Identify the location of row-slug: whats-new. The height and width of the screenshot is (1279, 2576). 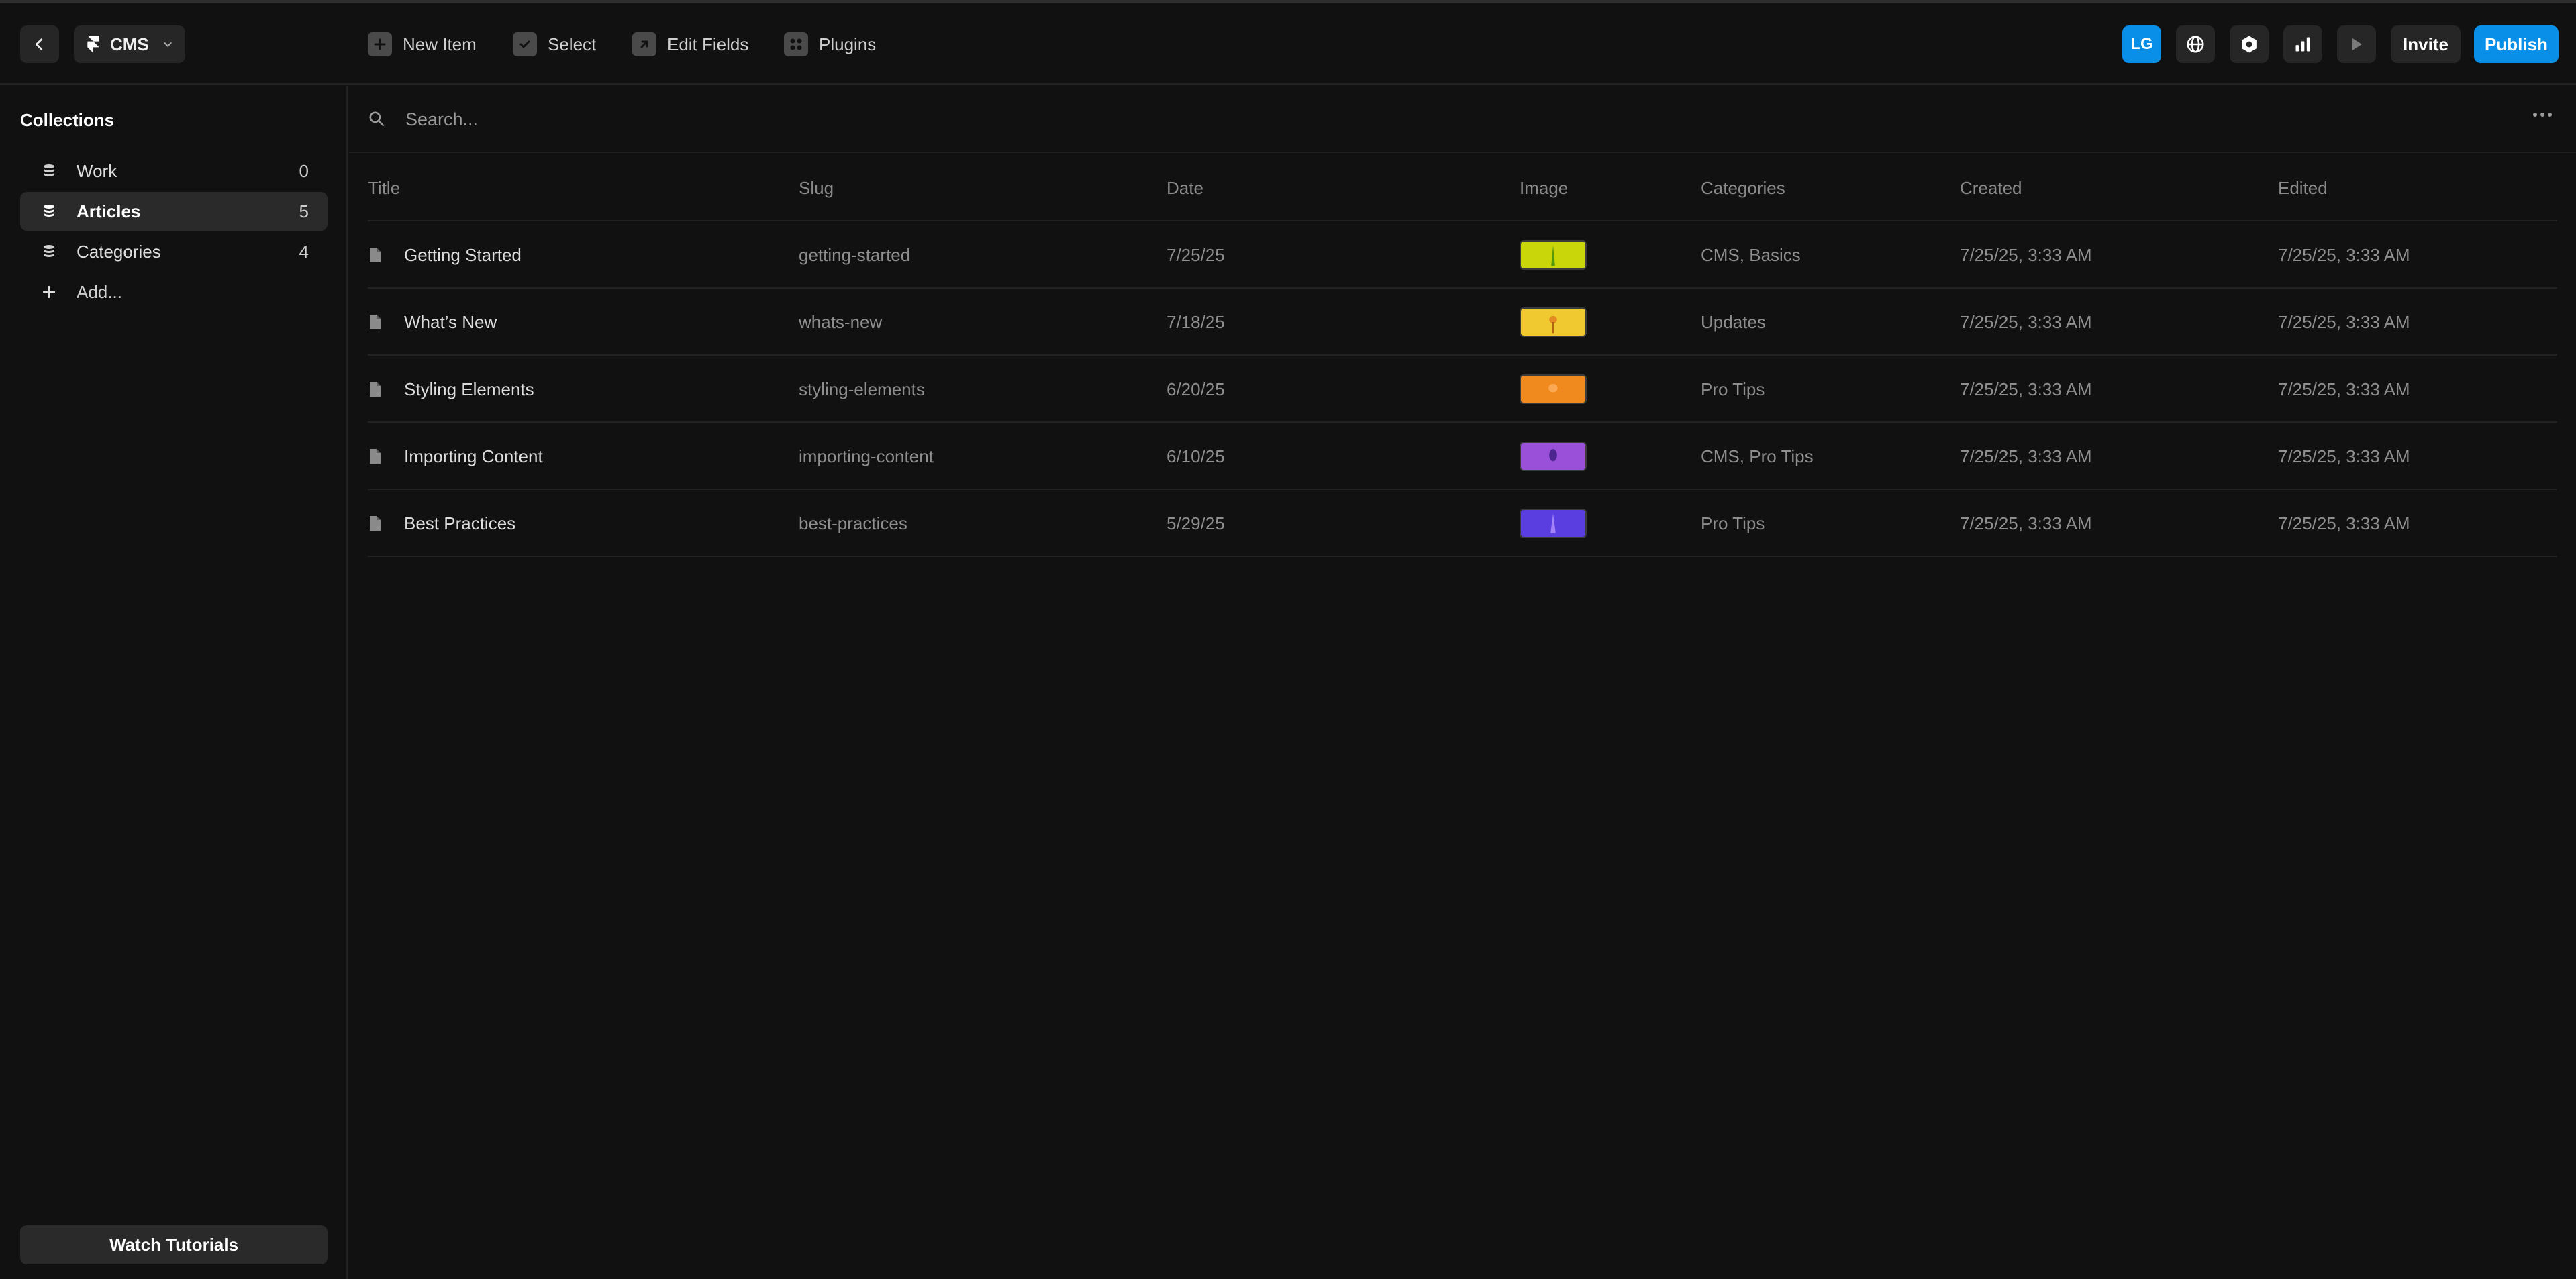
(841, 321).